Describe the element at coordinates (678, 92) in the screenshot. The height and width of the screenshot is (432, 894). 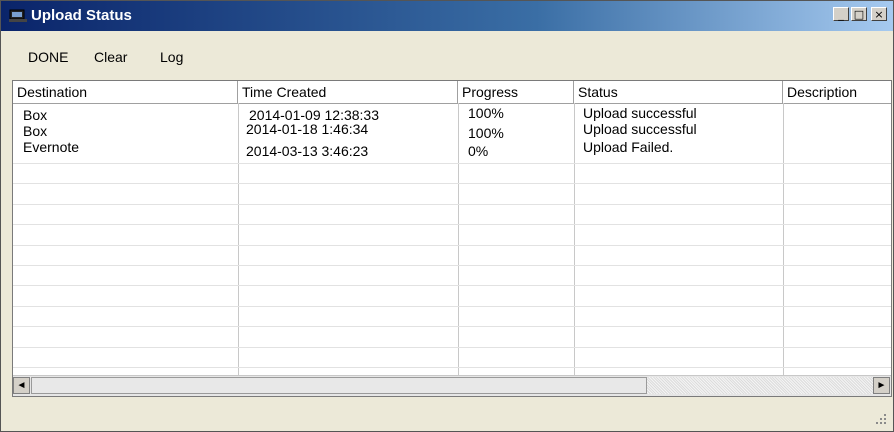
I see `column-header-status: Status` at that location.